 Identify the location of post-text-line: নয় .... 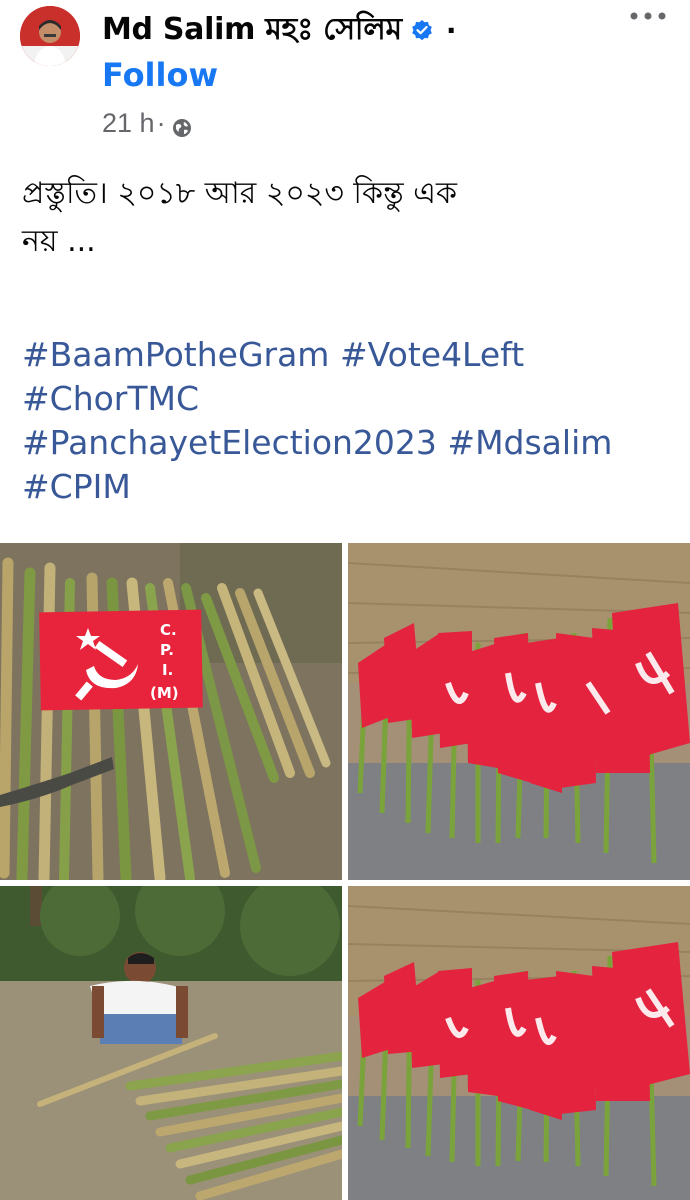
(59, 241).